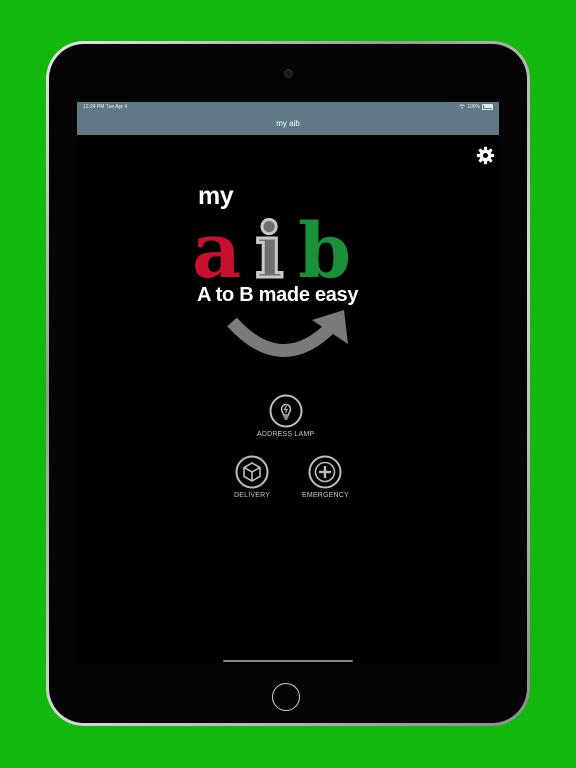  Describe the element at coordinates (286, 434) in the screenshot. I see `address-lamp-label: ADDRESS LAMP` at that location.